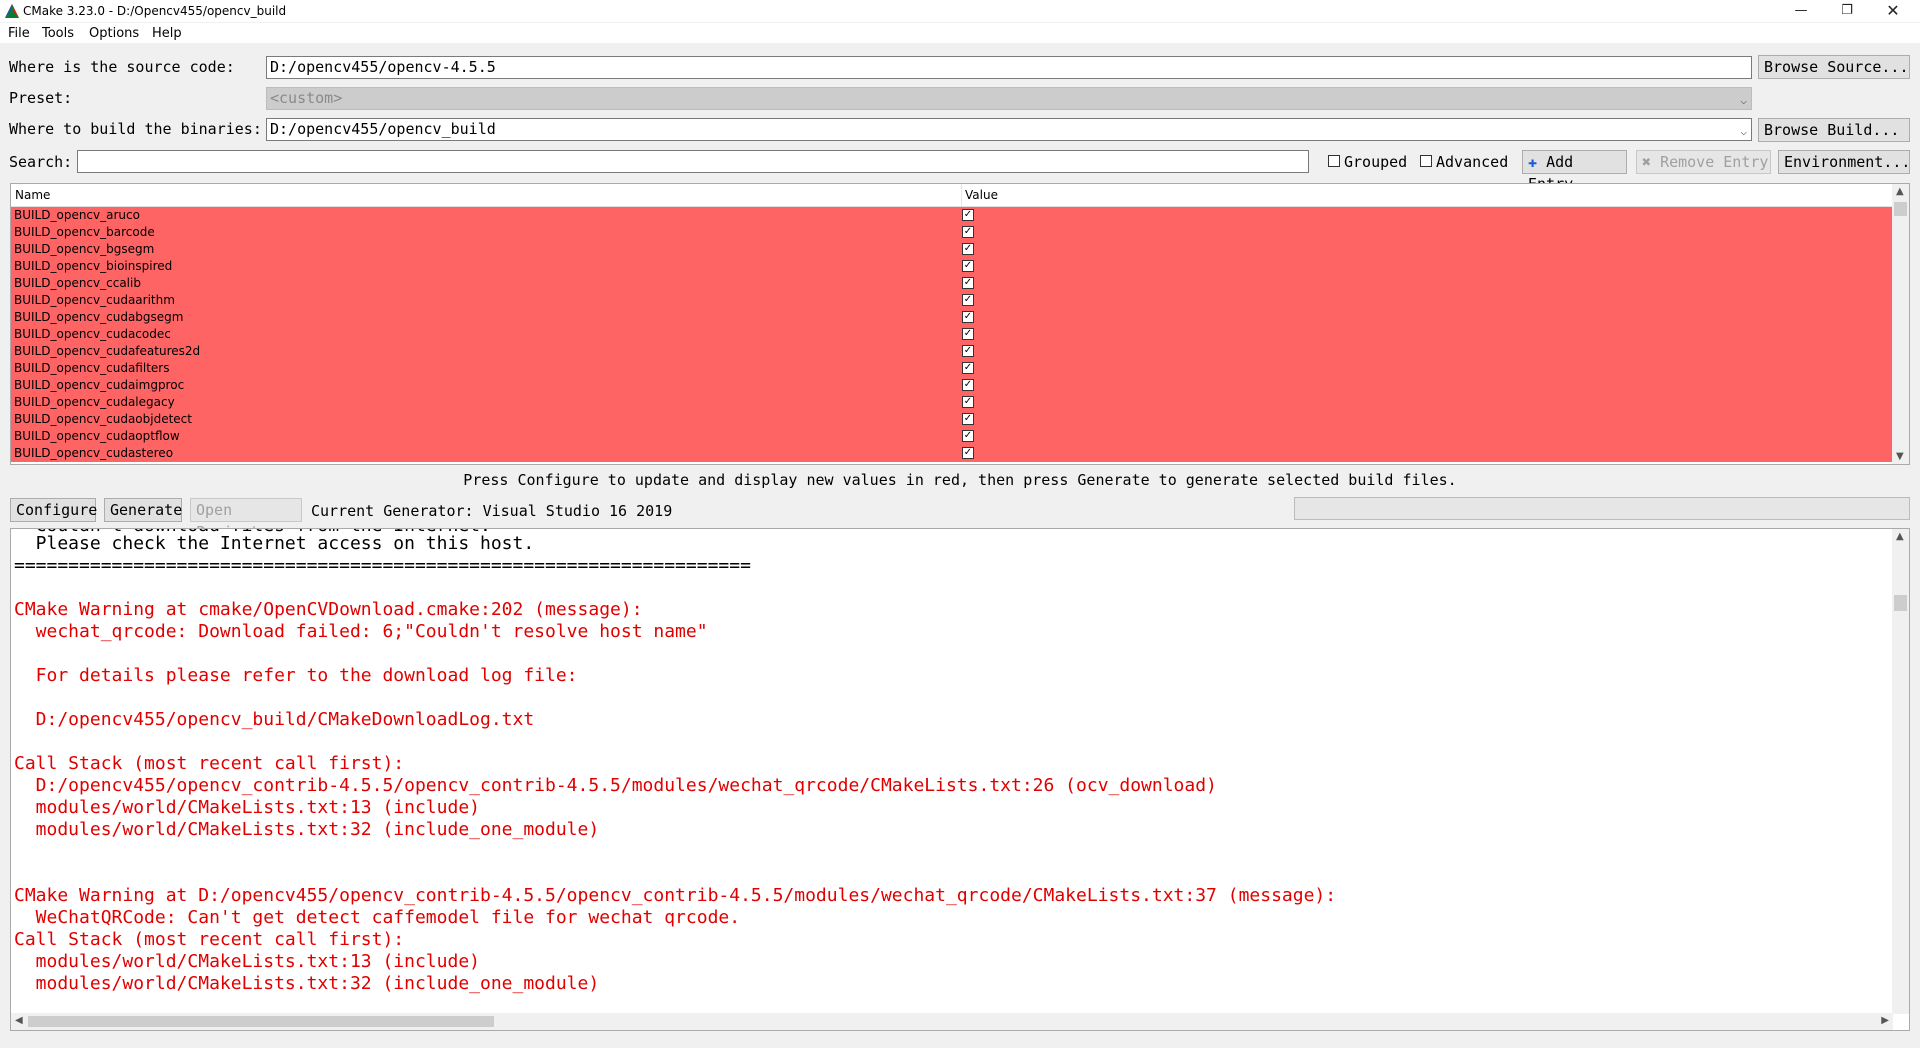 The image size is (1920, 1048). What do you see at coordinates (94, 402) in the screenshot?
I see `cache-entry-name: BUILD_opencv_cudalegacy` at bounding box center [94, 402].